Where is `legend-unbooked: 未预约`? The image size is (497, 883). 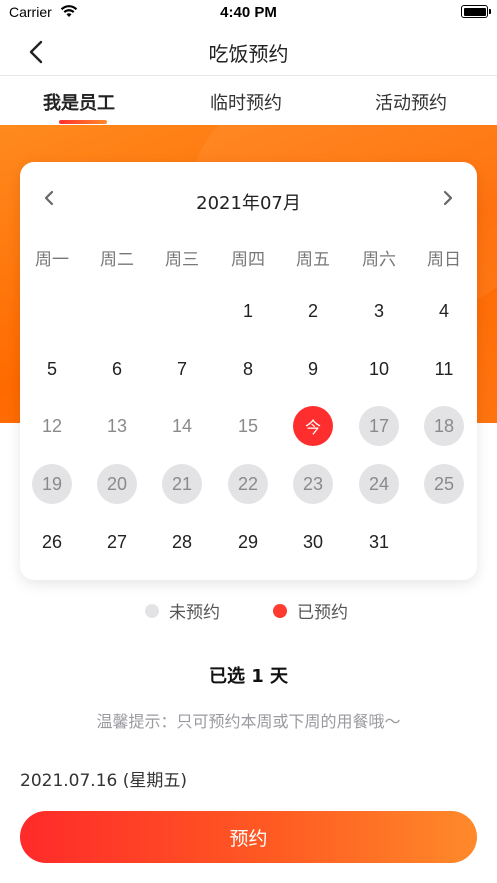
legend-unbooked: 未预约 is located at coordinates (182, 610).